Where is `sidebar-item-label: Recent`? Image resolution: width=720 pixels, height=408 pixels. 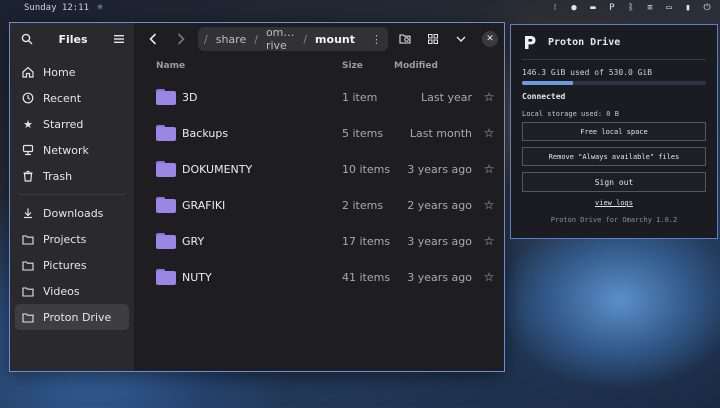 sidebar-item-label: Recent is located at coordinates (62, 98).